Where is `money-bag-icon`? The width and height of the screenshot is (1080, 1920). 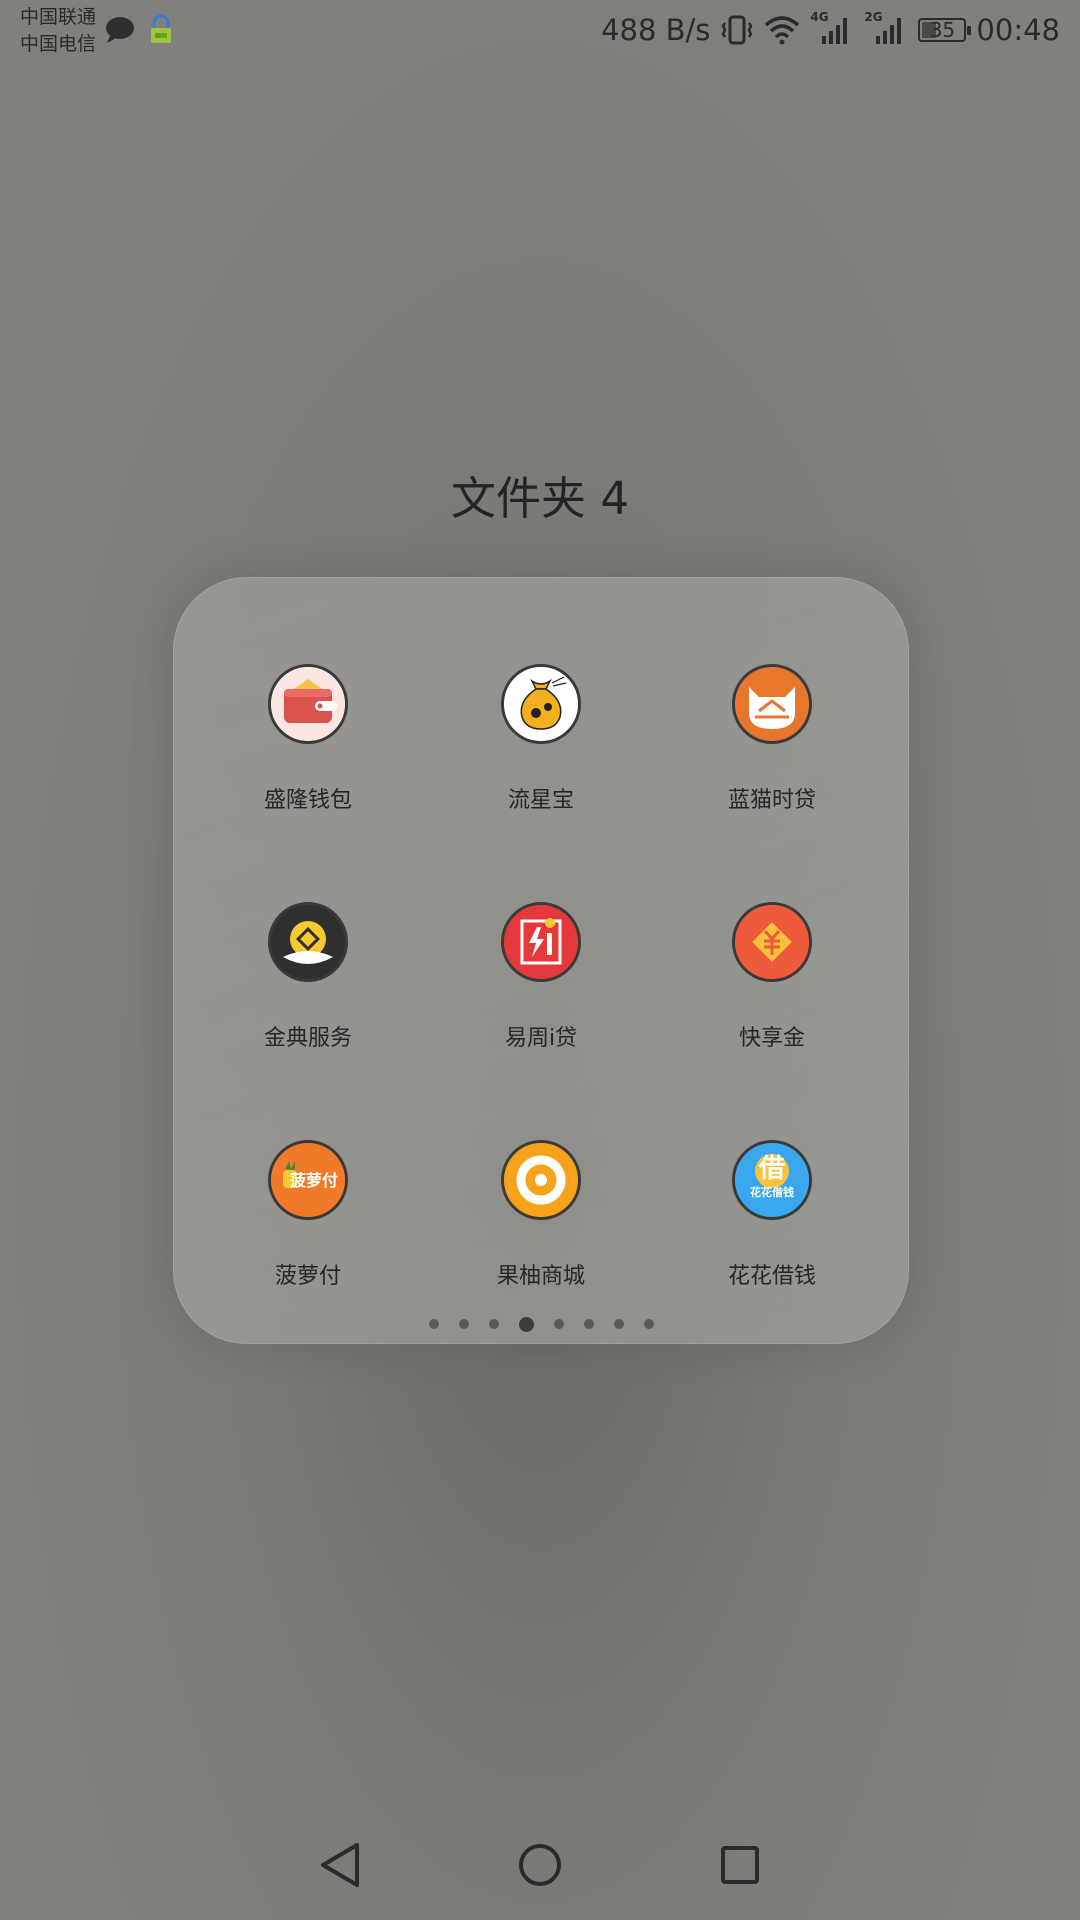 money-bag-icon is located at coordinates (541, 704).